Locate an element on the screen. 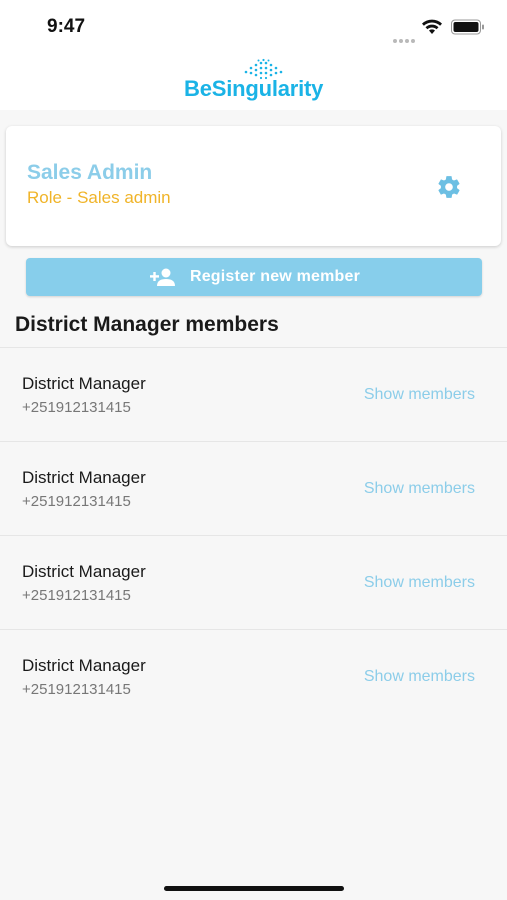 The image size is (507, 900). profile-card: Sales Admin Role - Sales admin is located at coordinates (253, 186).